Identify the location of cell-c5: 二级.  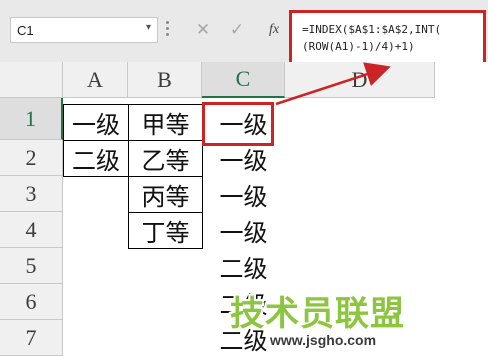
(243, 266).